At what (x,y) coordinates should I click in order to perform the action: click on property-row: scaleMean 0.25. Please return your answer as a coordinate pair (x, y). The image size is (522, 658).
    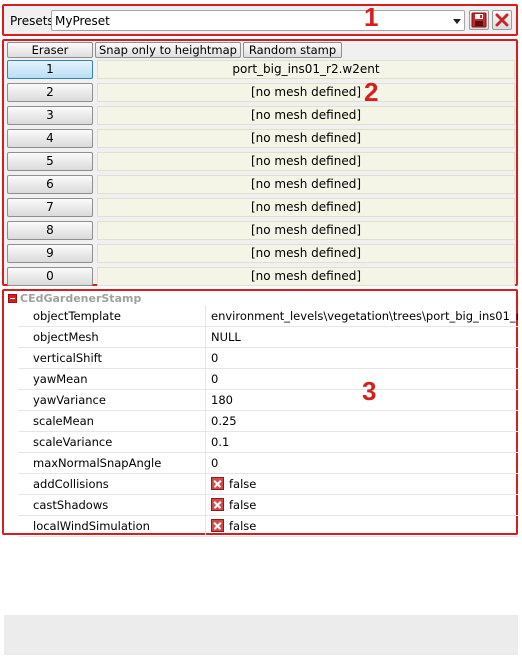
    Looking at the image, I should click on (268, 421).